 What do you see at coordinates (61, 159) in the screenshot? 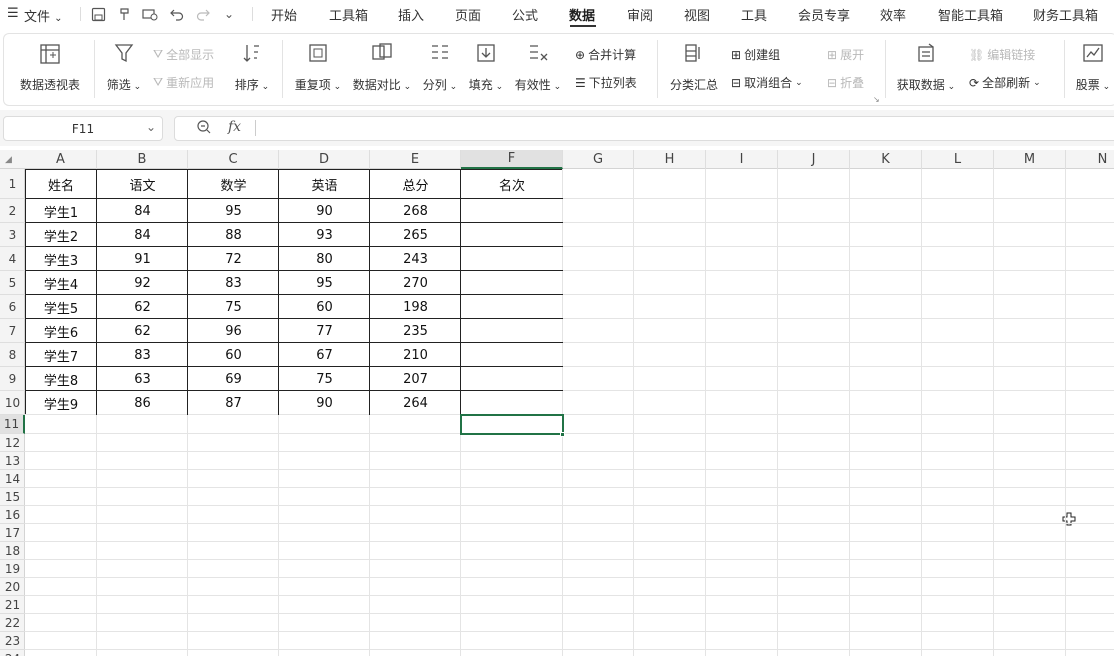
I see `column-header-a: A` at bounding box center [61, 159].